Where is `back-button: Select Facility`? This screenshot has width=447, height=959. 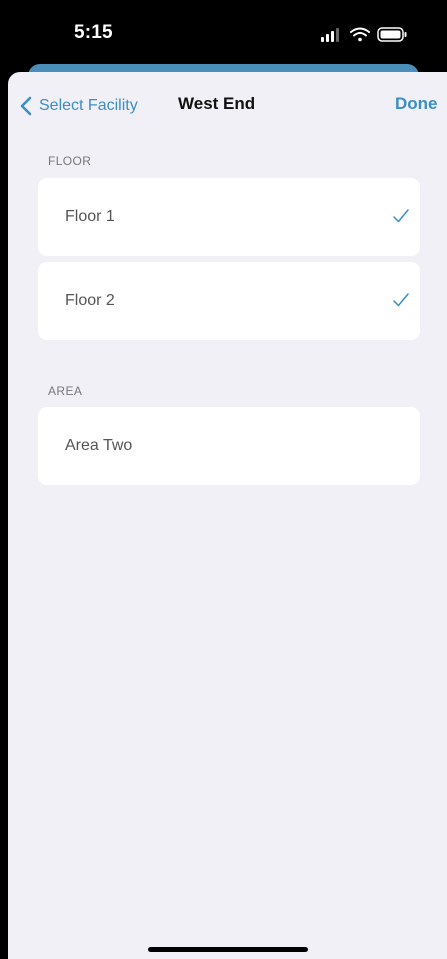 back-button: Select Facility is located at coordinates (79, 106).